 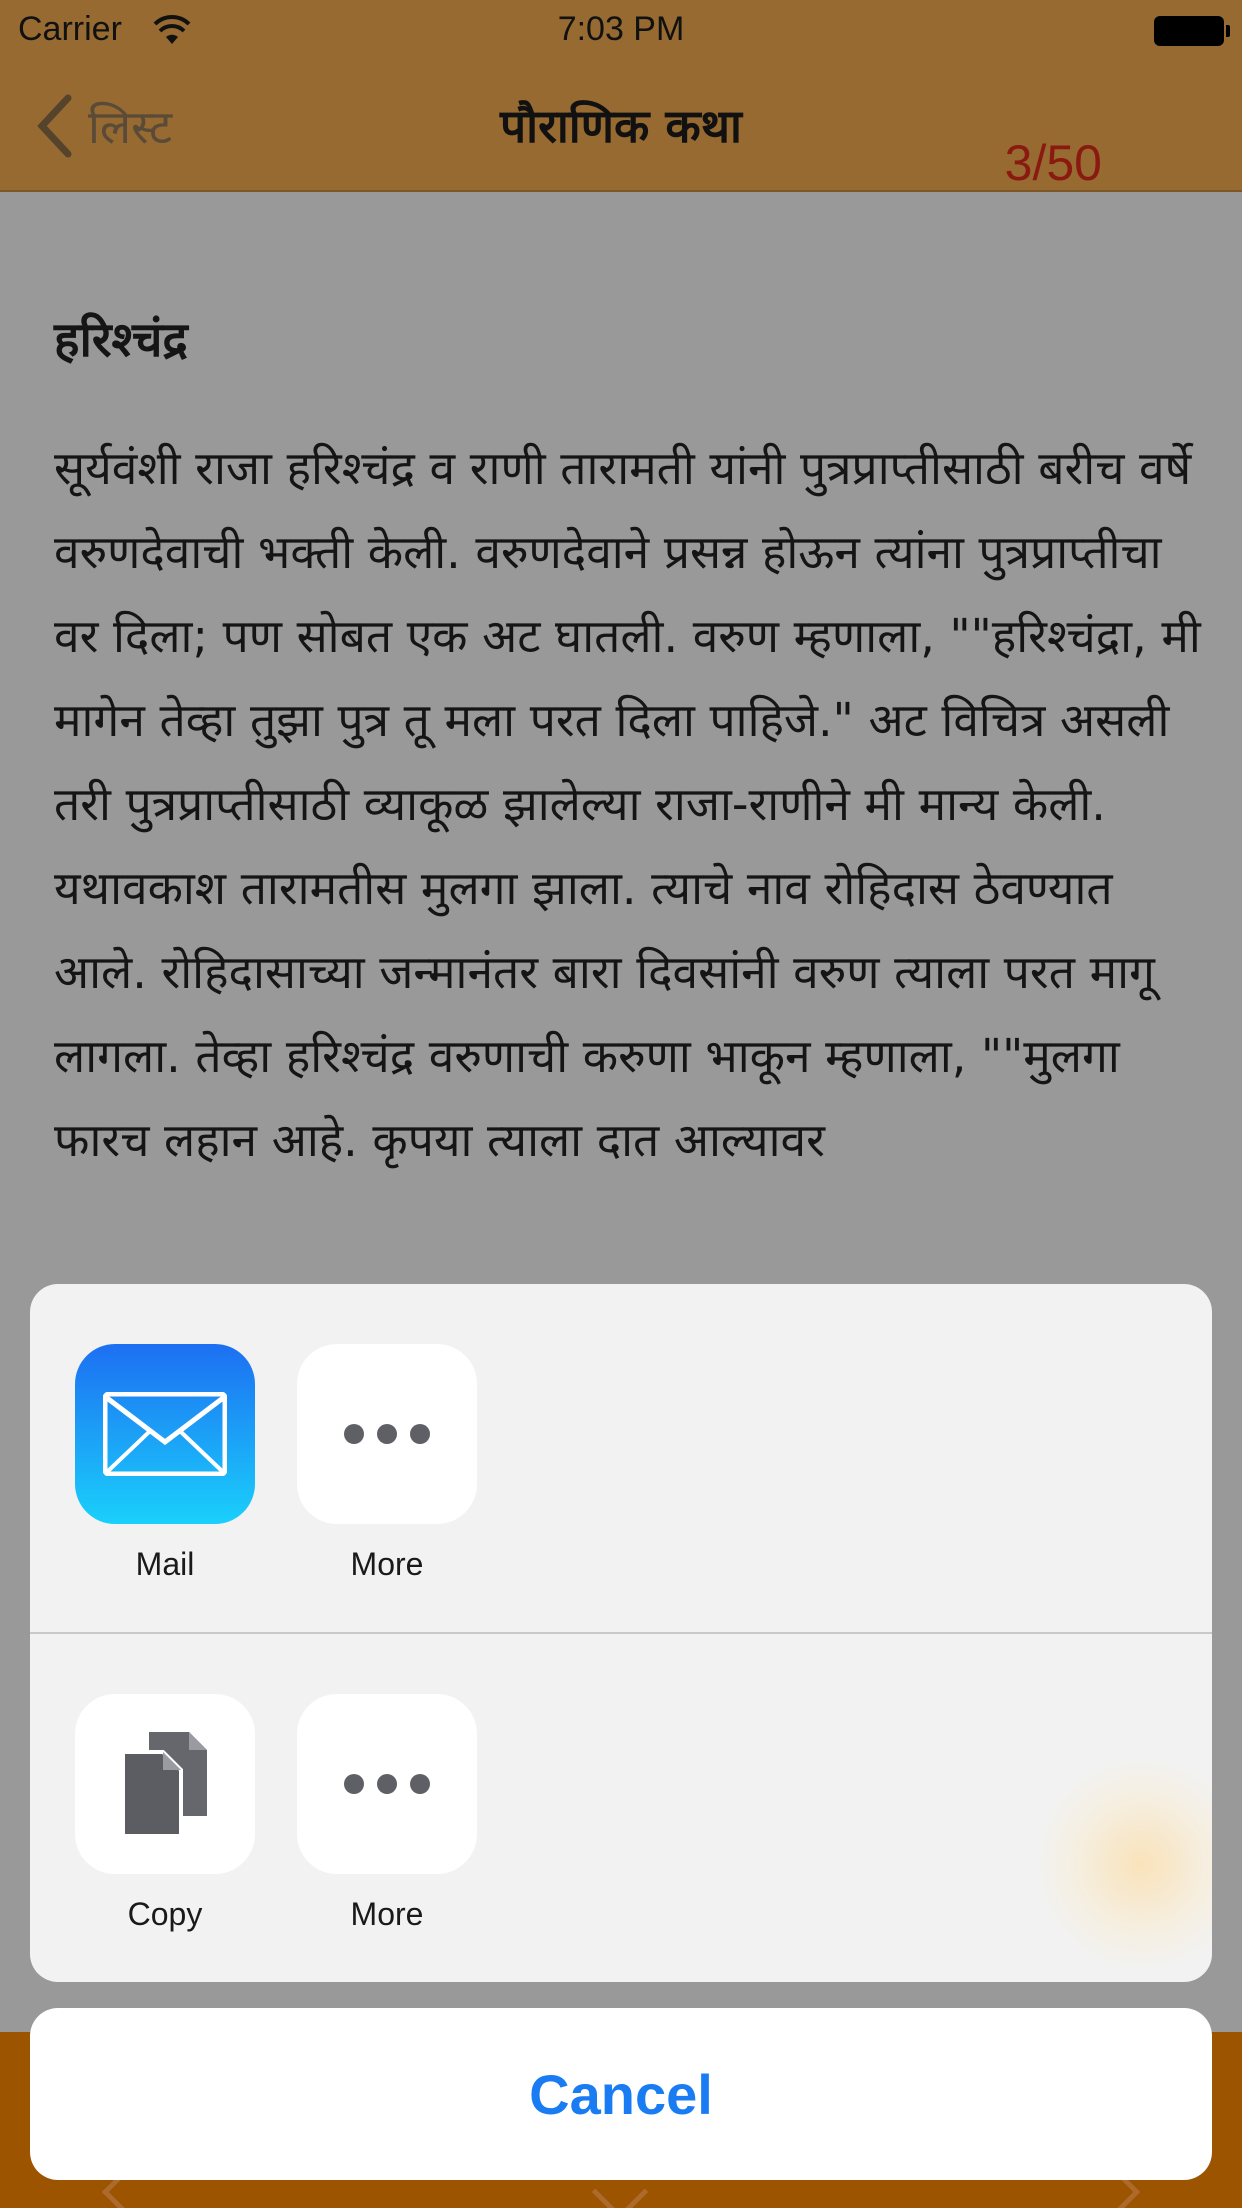 I want to click on status-bar: Carrier 7:03 PM, so click(x=621, y=30).